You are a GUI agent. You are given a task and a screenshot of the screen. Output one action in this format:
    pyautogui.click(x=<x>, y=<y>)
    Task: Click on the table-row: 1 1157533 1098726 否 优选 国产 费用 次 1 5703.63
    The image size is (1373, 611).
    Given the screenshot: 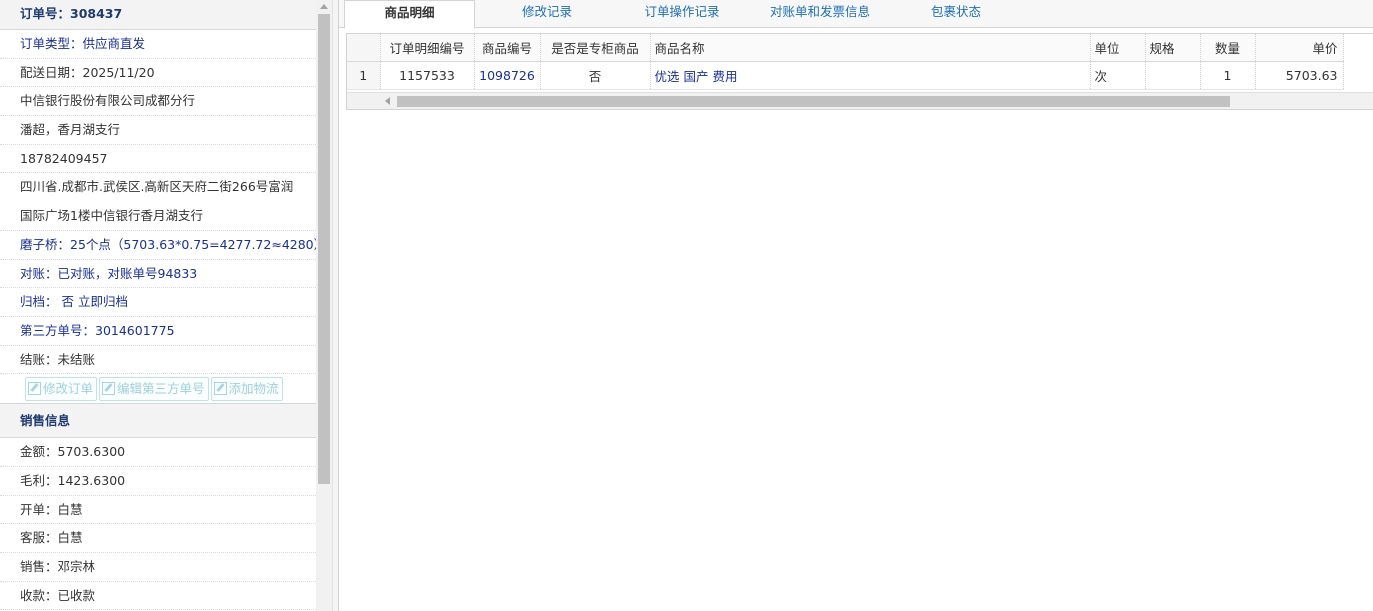 What is the action you would take?
    pyautogui.click(x=845, y=75)
    